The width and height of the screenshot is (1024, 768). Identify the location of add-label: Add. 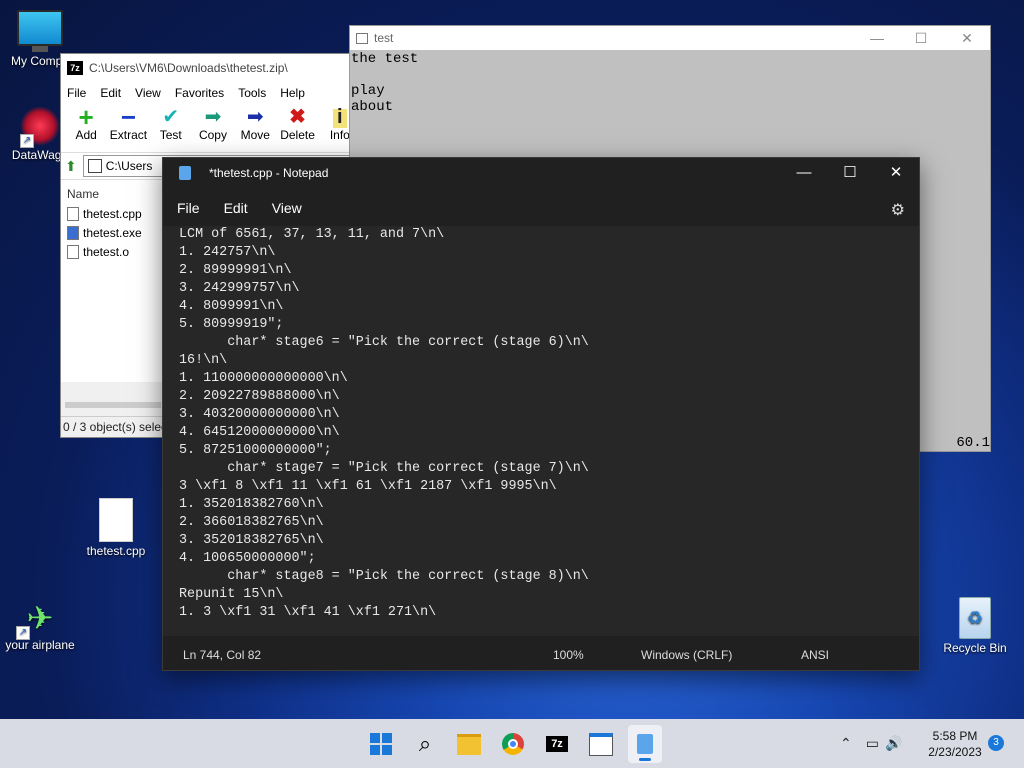
(86, 135).